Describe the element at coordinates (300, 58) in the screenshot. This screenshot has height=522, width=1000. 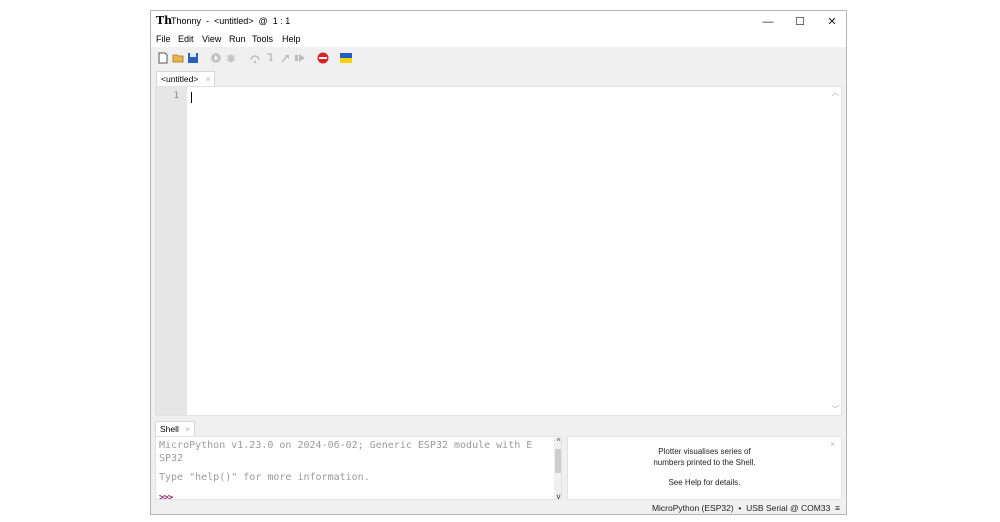
I see `resume-icon` at that location.